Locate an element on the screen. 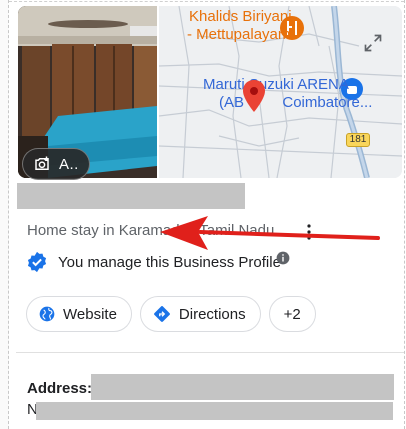 Image resolution: width=406 pixels, height=429 pixels. restaurant-area-label: - Mettupalayam is located at coordinates (239, 34).